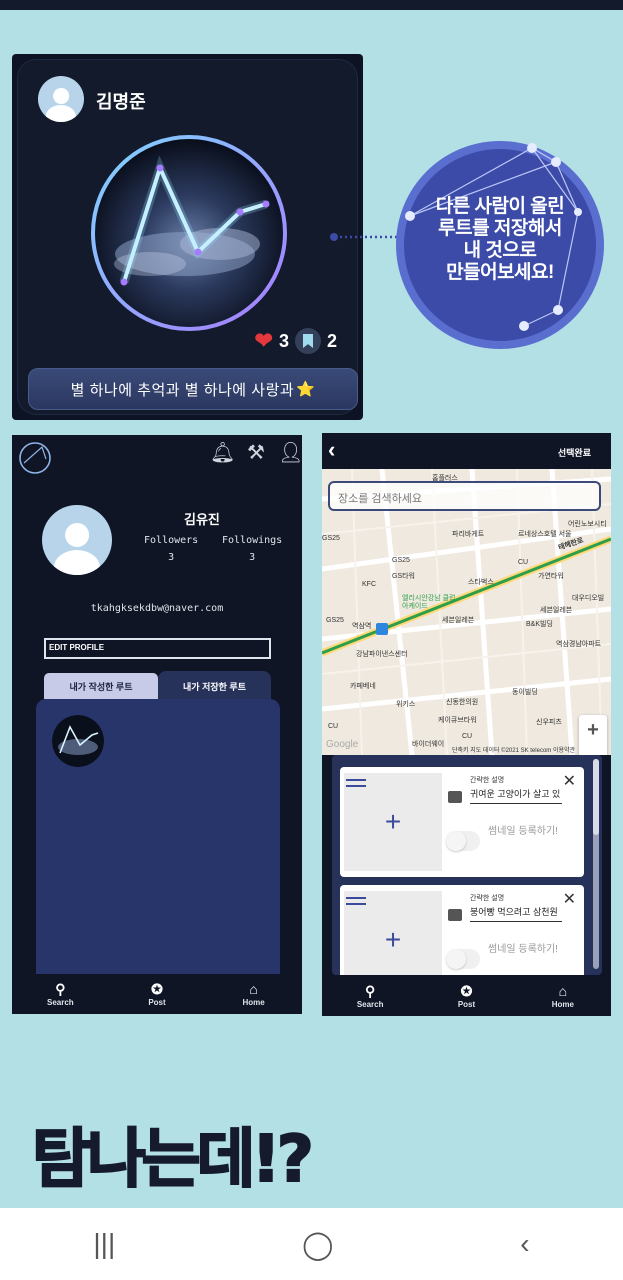 The image size is (623, 1280). Describe the element at coordinates (331, 450) in the screenshot. I see `back-icon: ‹` at that location.